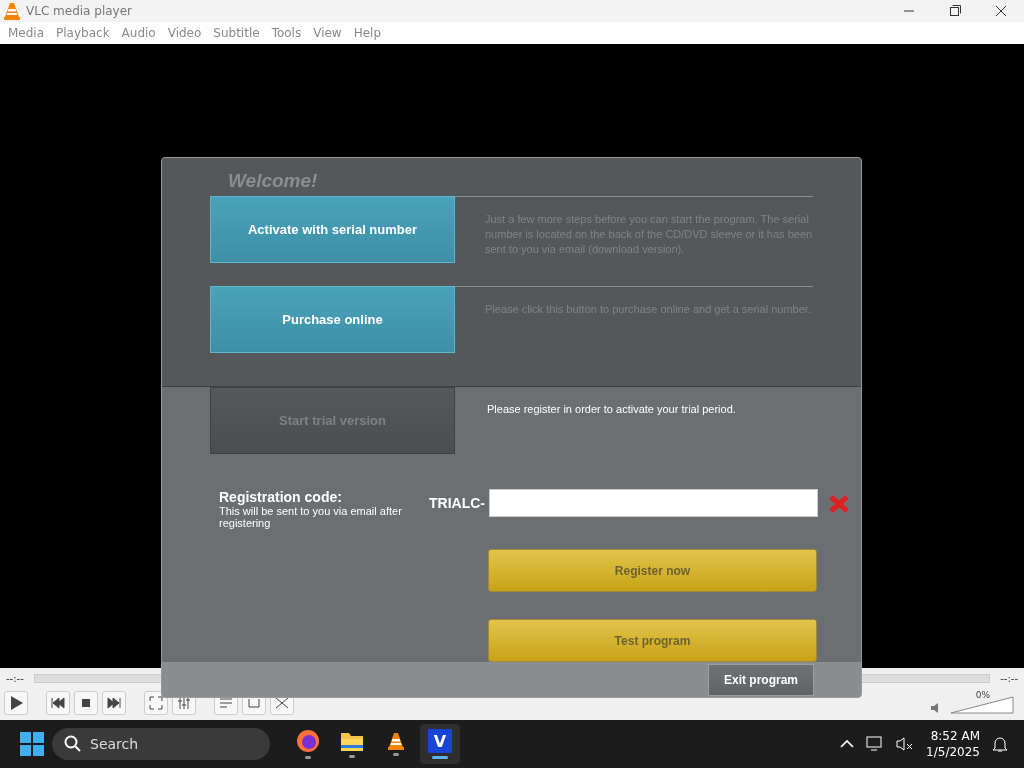  What do you see at coordinates (652, 570) in the screenshot?
I see `action-button: Register now` at bounding box center [652, 570].